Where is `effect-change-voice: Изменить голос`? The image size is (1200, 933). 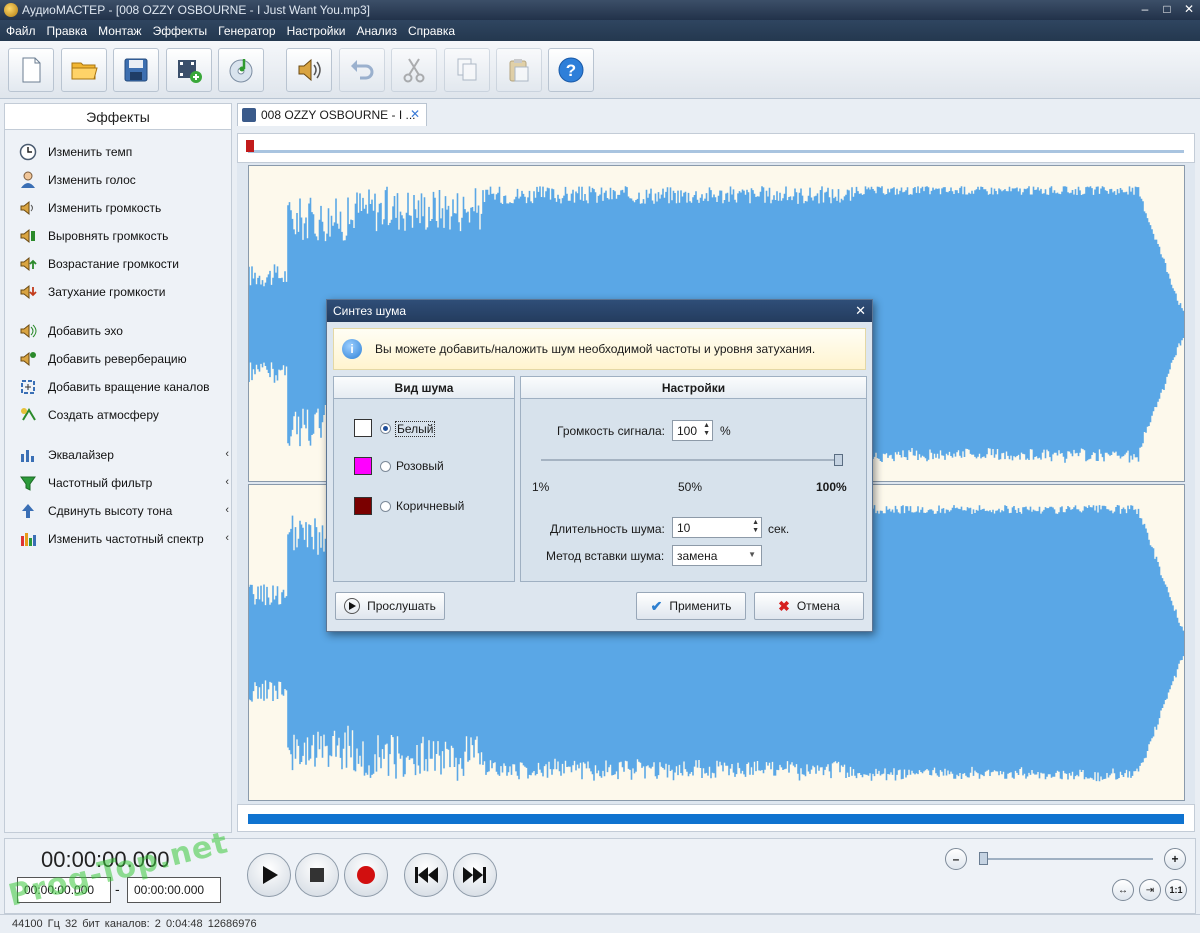 effect-change-voice: Изменить голос is located at coordinates (118, 180).